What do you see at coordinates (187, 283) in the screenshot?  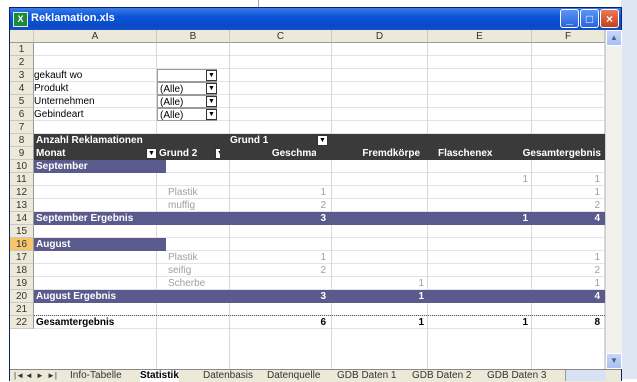 I see `grund2-value: Scherbe` at bounding box center [187, 283].